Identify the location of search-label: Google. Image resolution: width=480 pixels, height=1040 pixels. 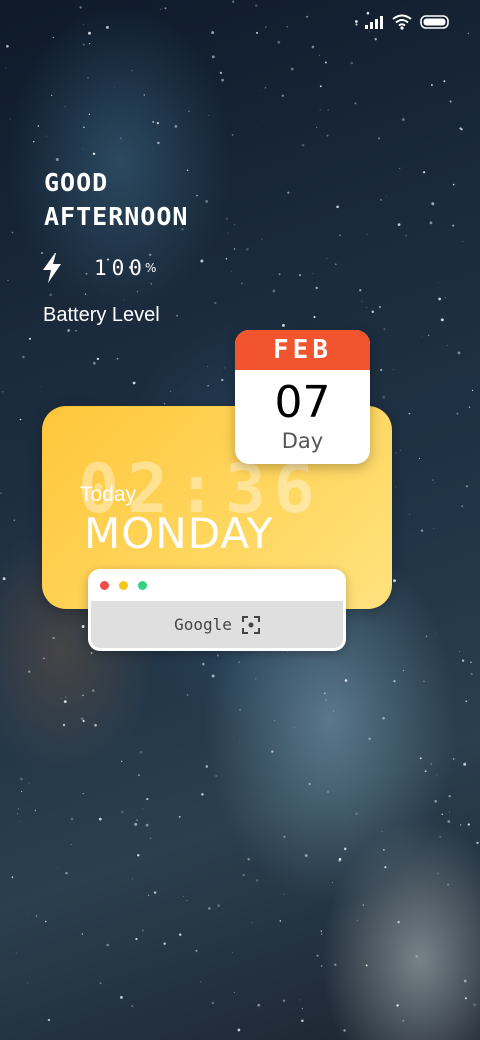
(203, 624).